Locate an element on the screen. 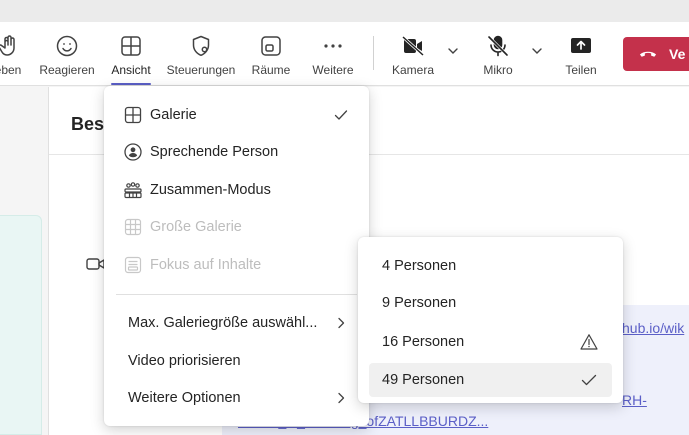  camera-button: Kamera is located at coordinates (413, 54).